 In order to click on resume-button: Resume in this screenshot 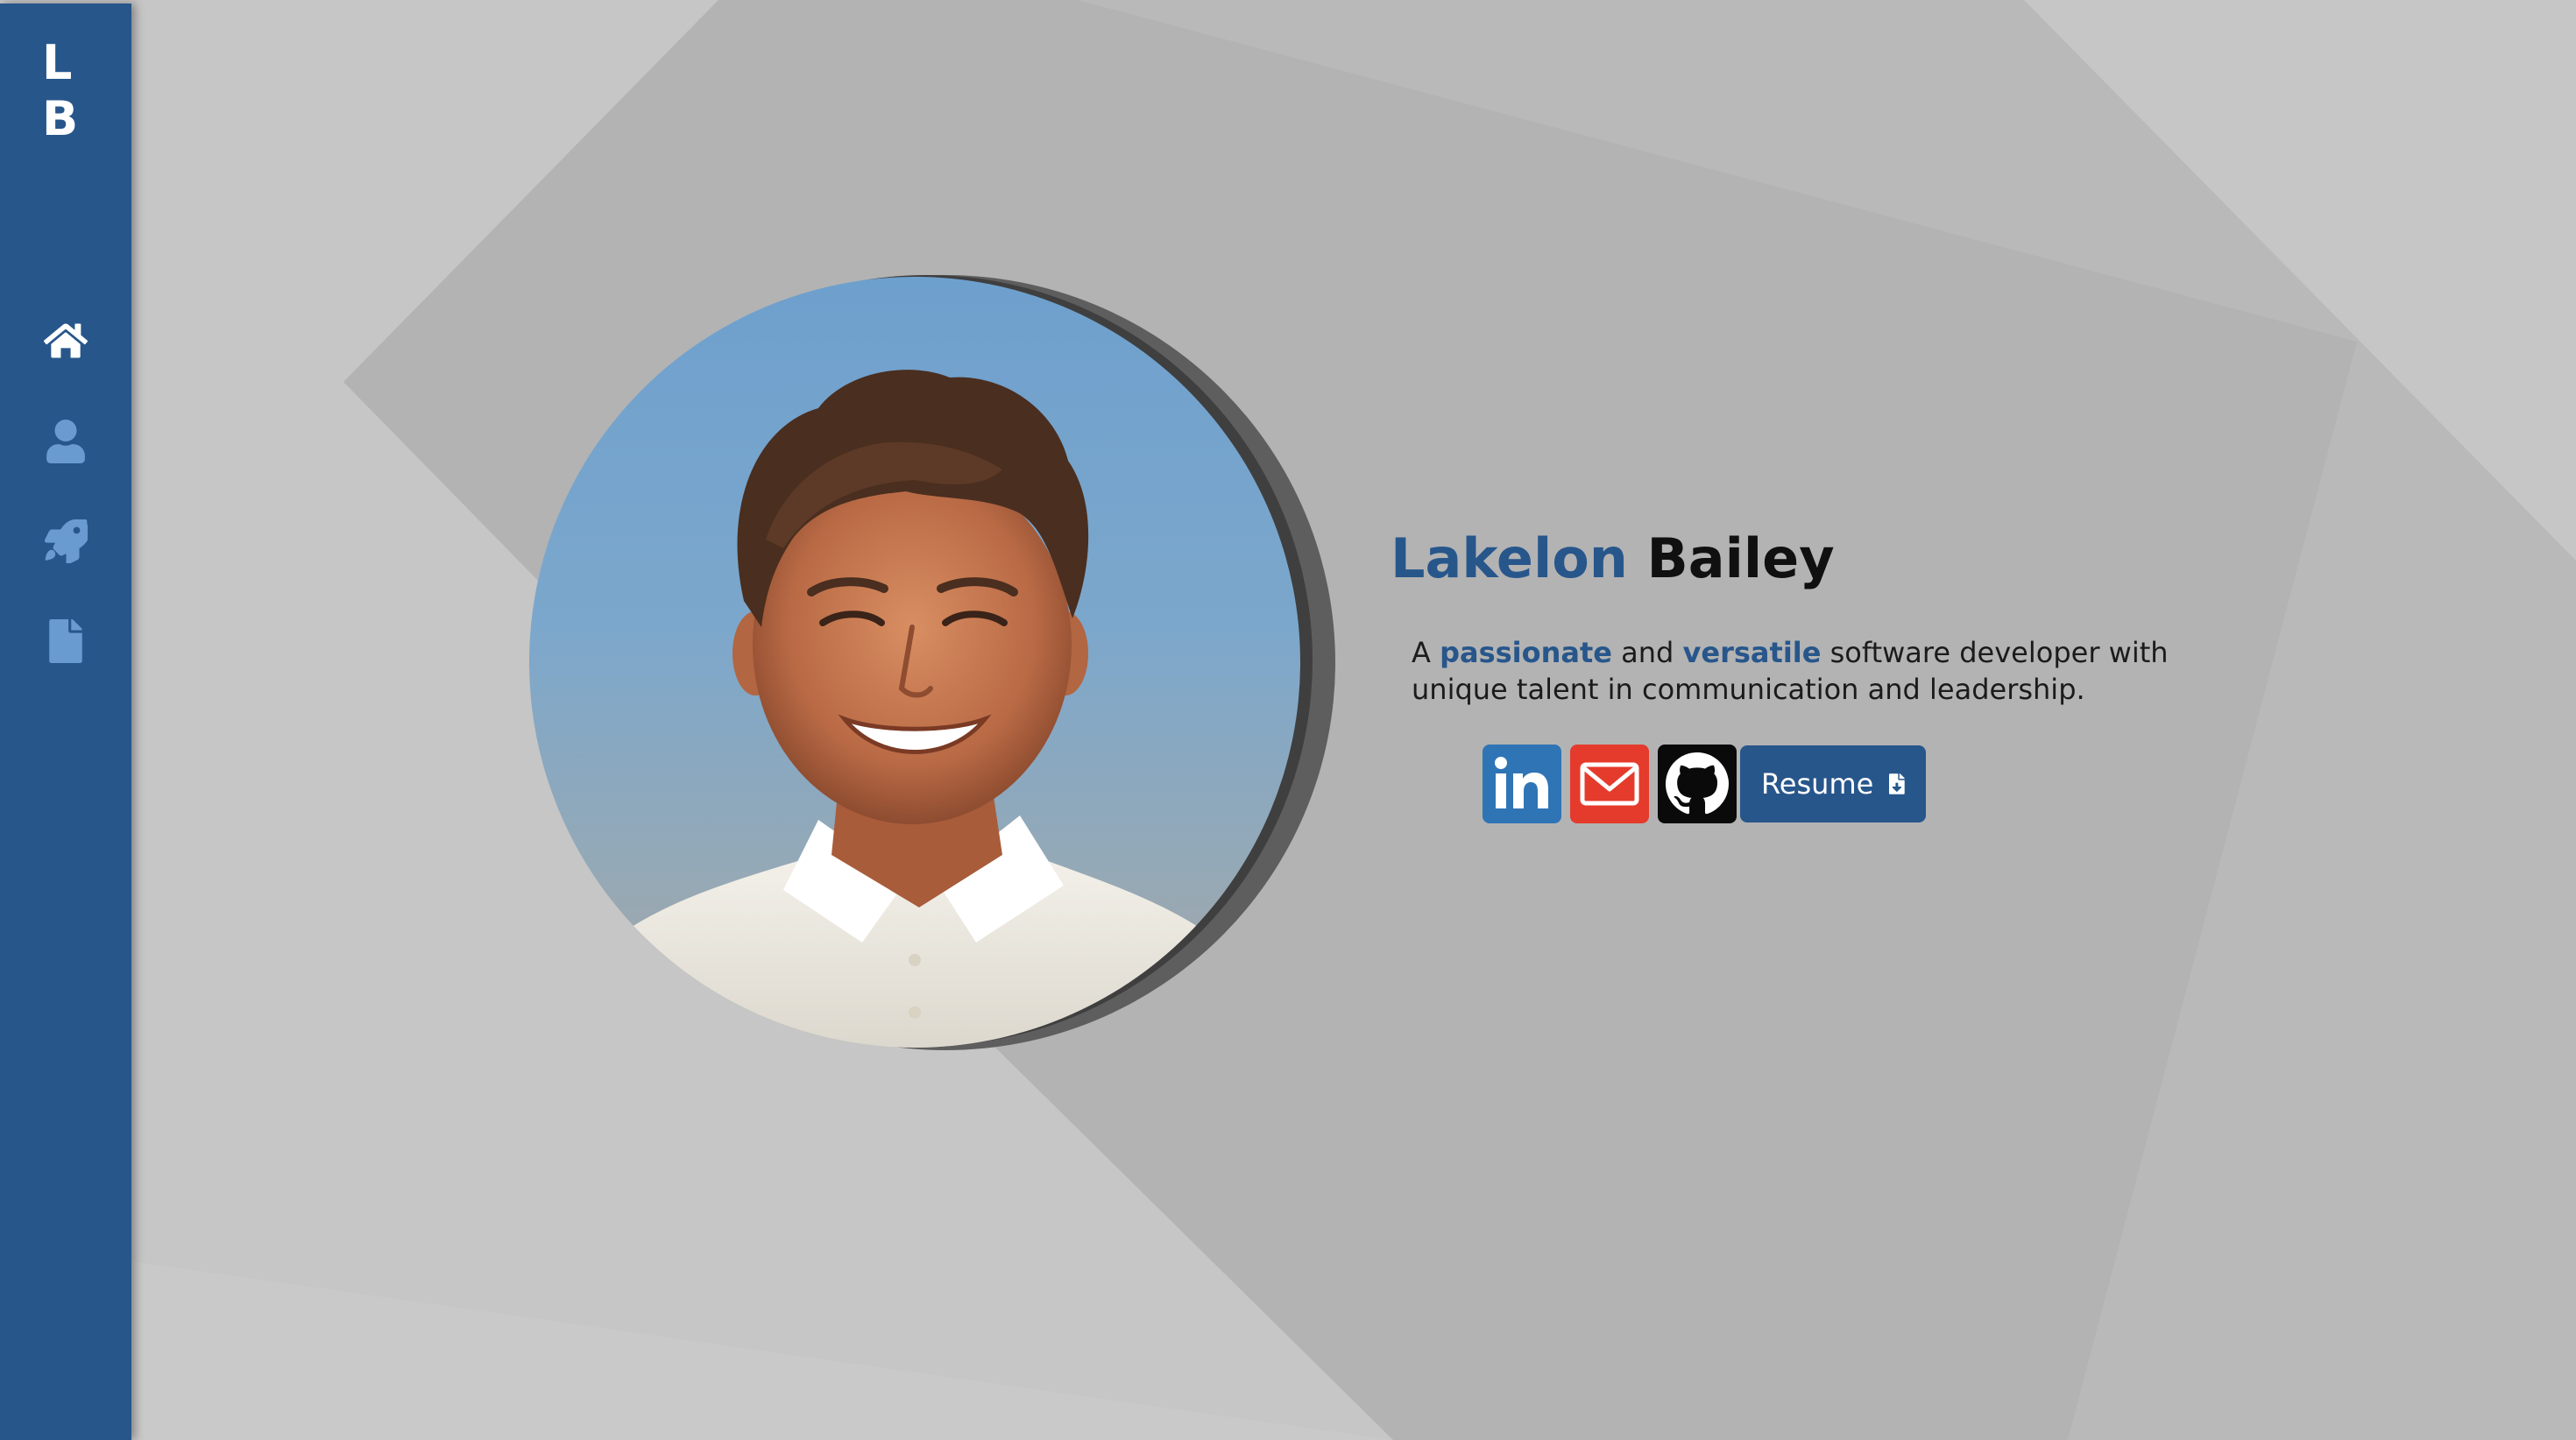, I will do `click(1833, 783)`.